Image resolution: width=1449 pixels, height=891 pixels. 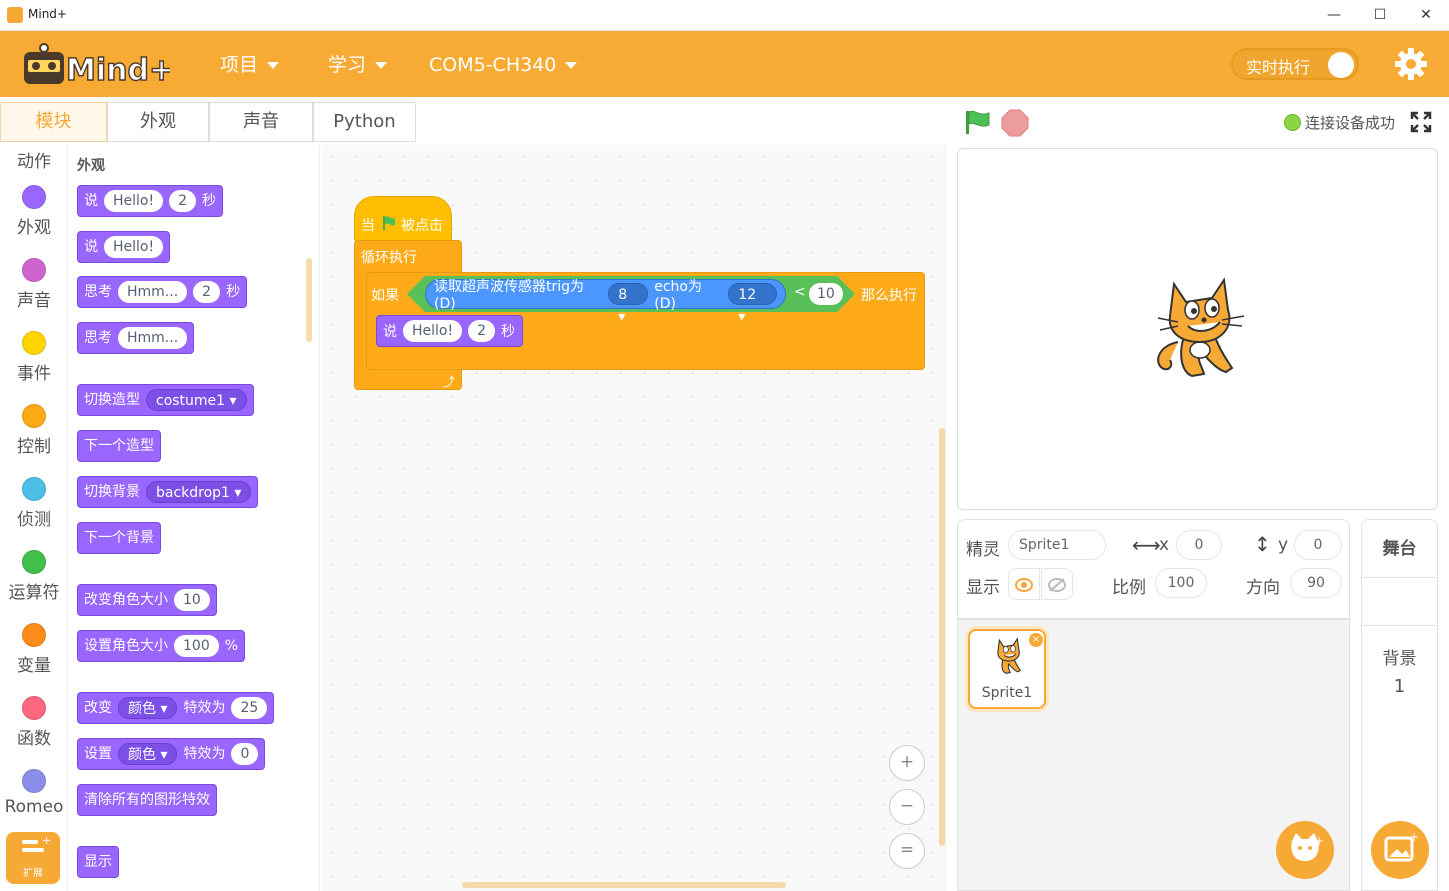 I want to click on block-label: %, so click(x=231, y=646).